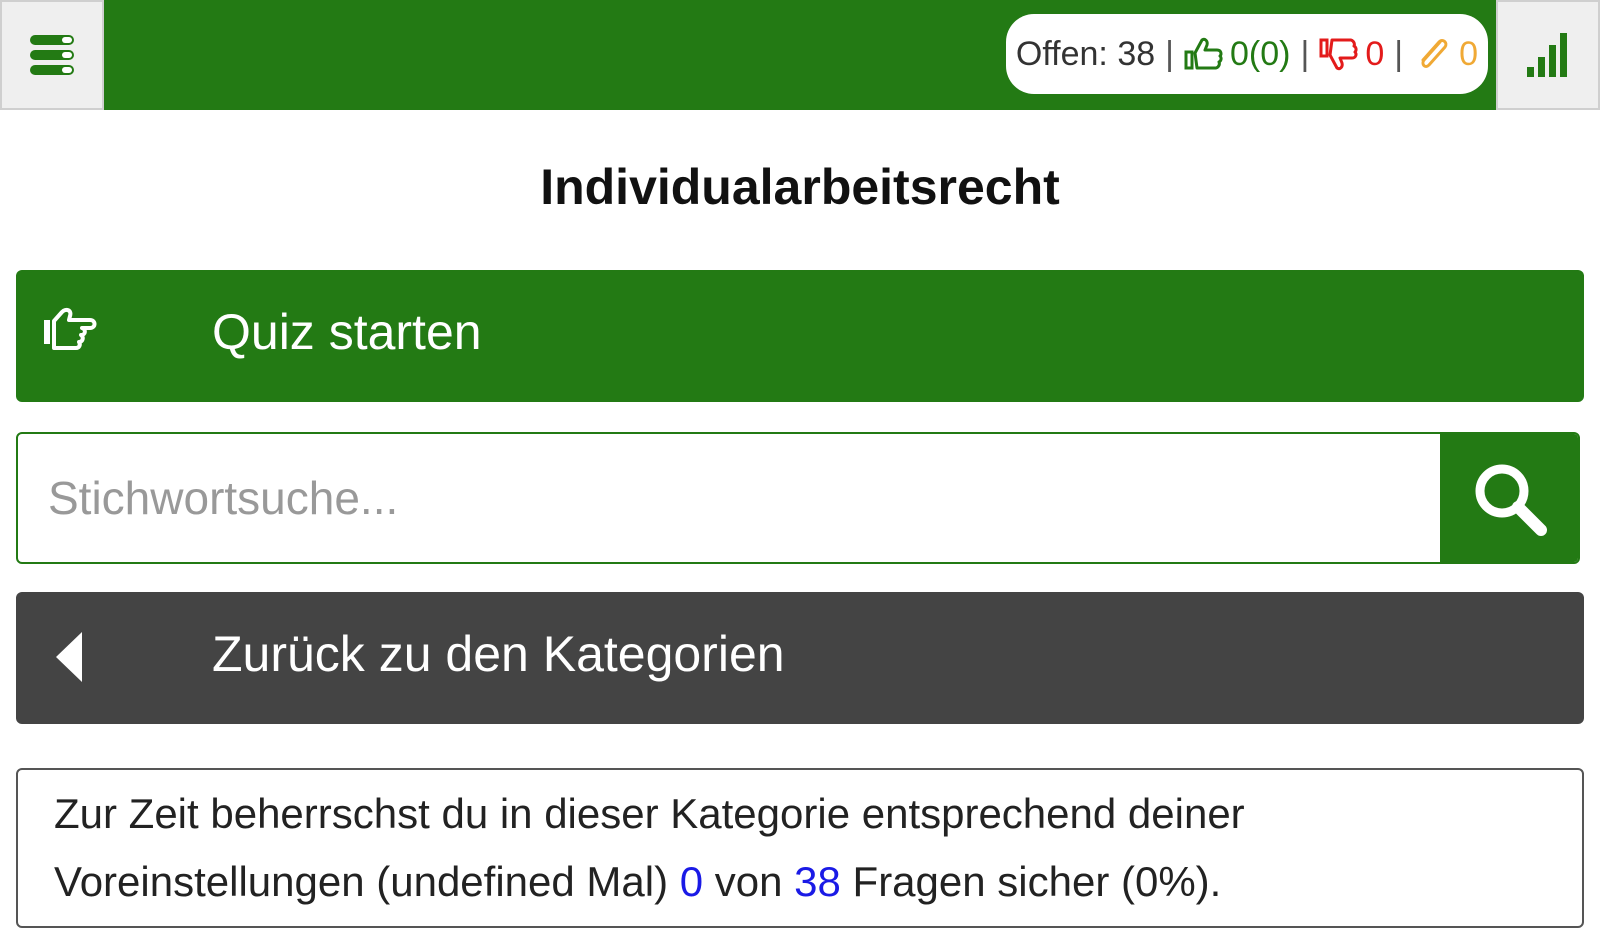 This screenshot has width=1600, height=928. I want to click on header-bar: Offen: 38 | 0(0) | 0 | 0, so click(800, 55).